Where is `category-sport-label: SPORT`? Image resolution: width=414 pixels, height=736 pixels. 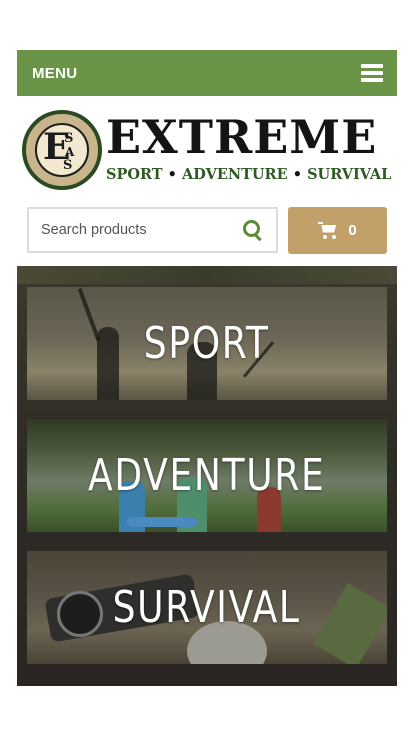 category-sport-label: SPORT is located at coordinates (207, 343).